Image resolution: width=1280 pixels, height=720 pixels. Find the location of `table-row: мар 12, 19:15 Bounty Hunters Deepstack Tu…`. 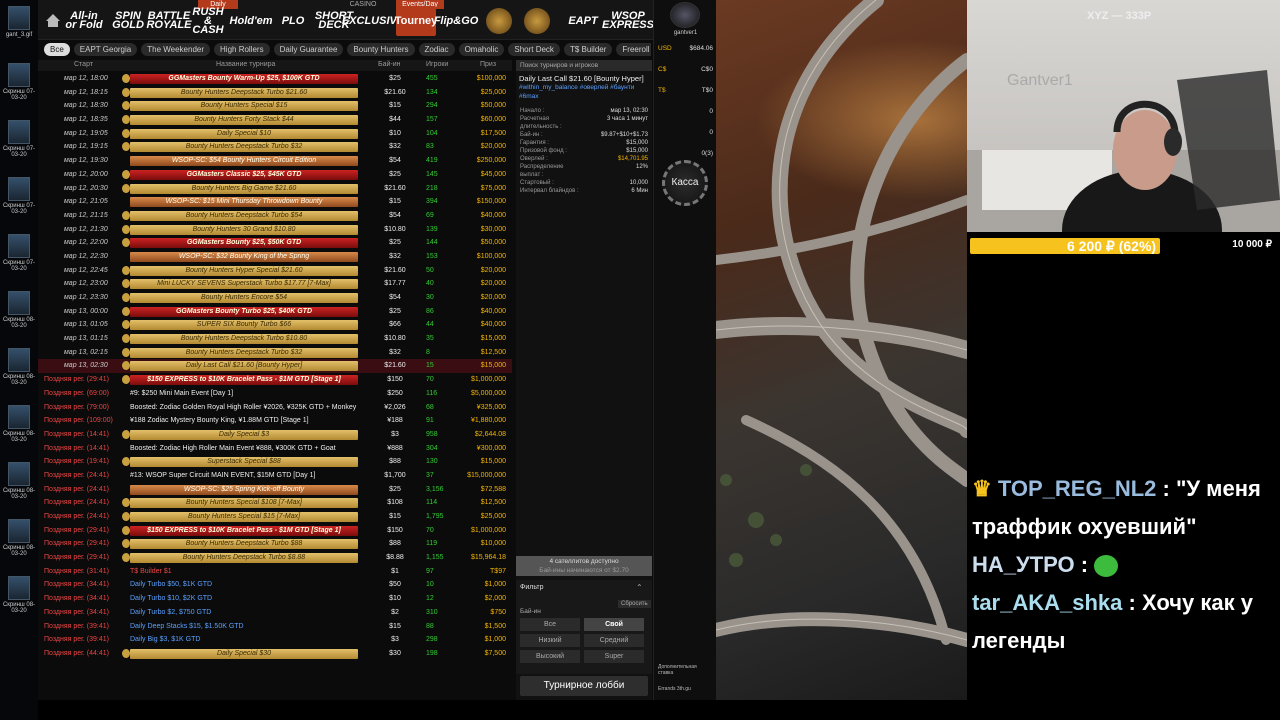

table-row: мар 12, 19:15 Bounty Hunters Deepstack Tu… is located at coordinates (275, 147).